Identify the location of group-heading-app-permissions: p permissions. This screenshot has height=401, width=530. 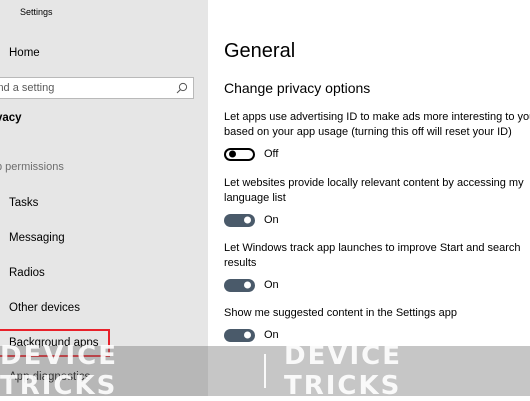
(32, 167).